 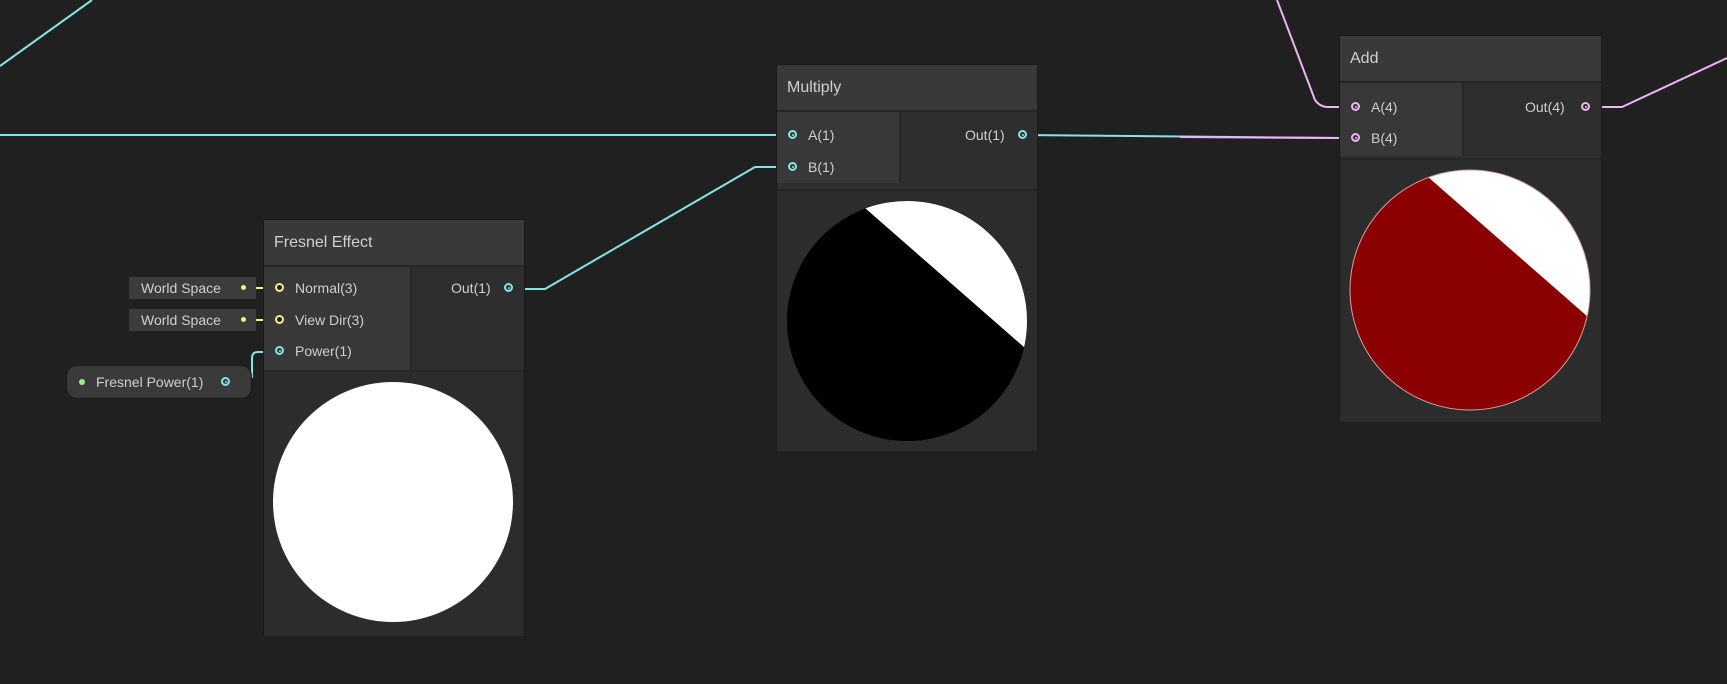 What do you see at coordinates (821, 135) in the screenshot?
I see `port-a: A(1)` at bounding box center [821, 135].